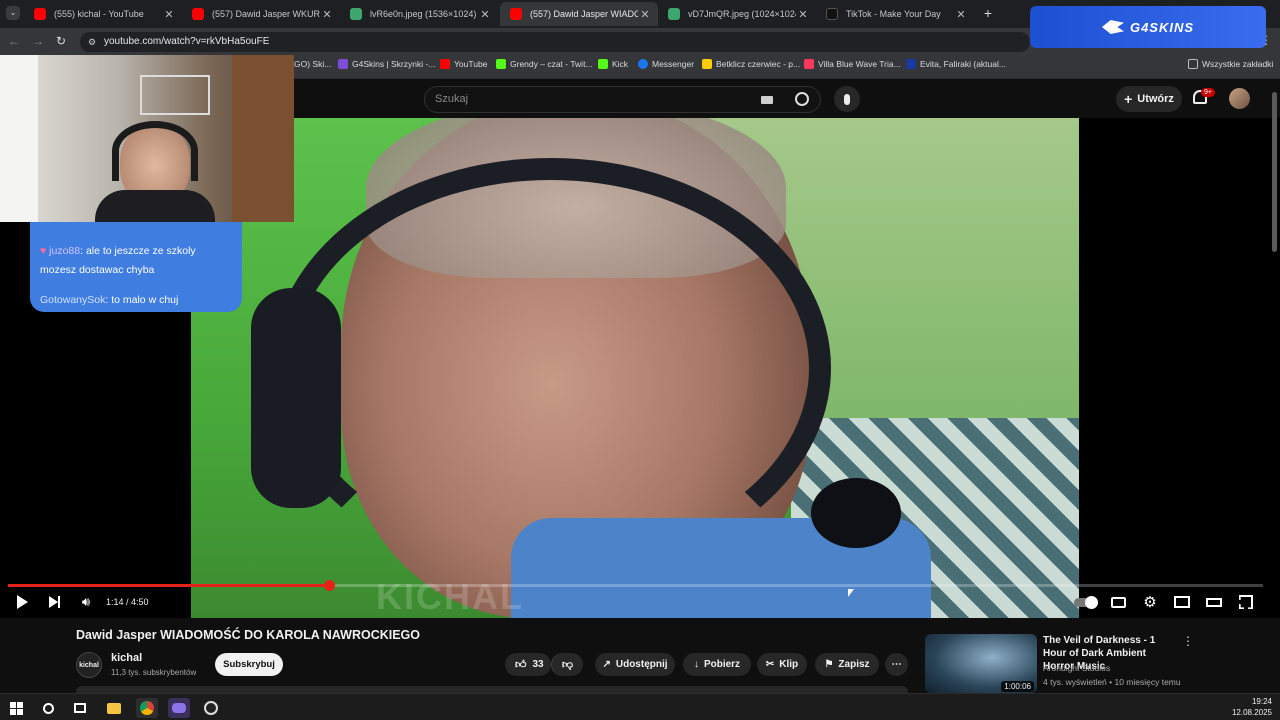  Describe the element at coordinates (22, 602) in the screenshot. I see `play-icon` at that location.